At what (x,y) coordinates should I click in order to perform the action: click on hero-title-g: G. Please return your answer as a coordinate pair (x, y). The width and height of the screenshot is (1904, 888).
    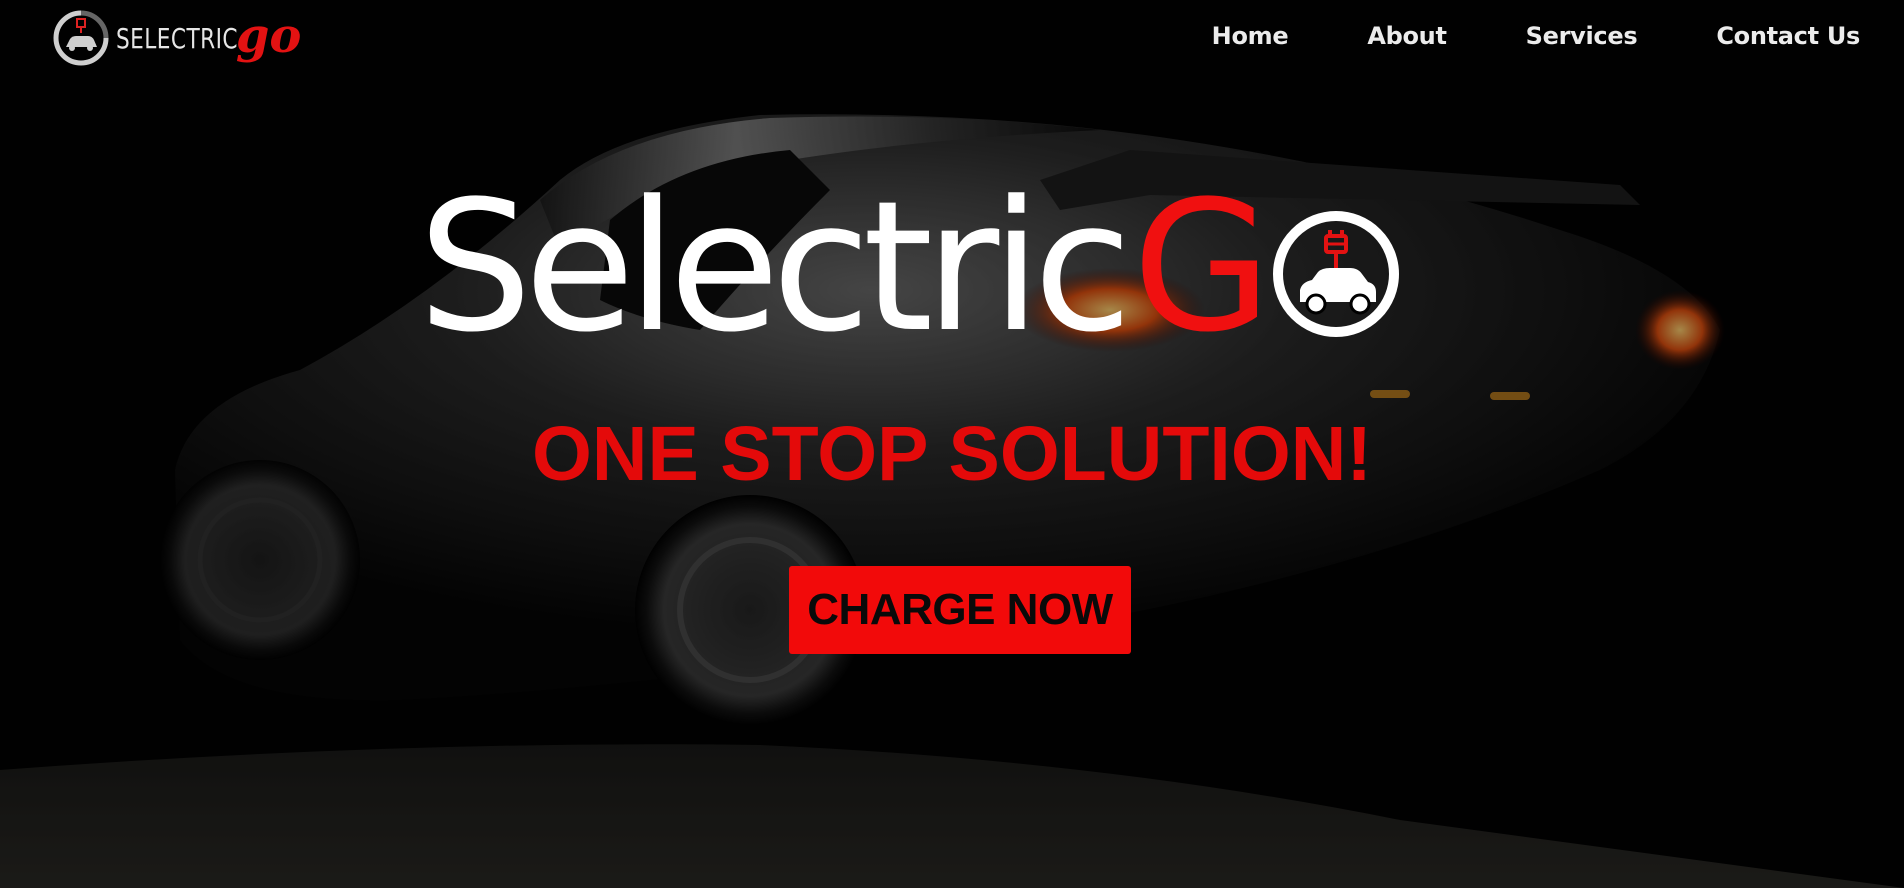
    Looking at the image, I should click on (1202, 267).